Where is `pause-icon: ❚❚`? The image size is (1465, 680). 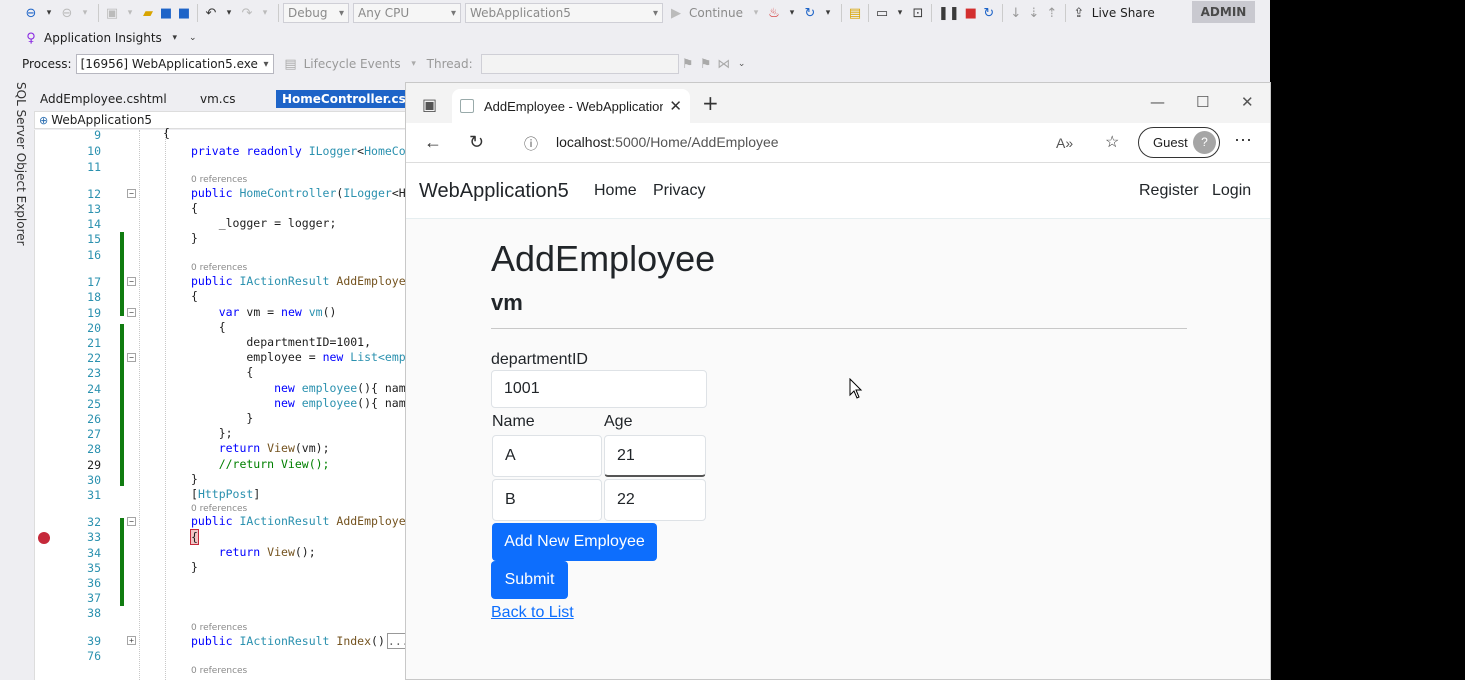 pause-icon: ❚❚ is located at coordinates (949, 13).